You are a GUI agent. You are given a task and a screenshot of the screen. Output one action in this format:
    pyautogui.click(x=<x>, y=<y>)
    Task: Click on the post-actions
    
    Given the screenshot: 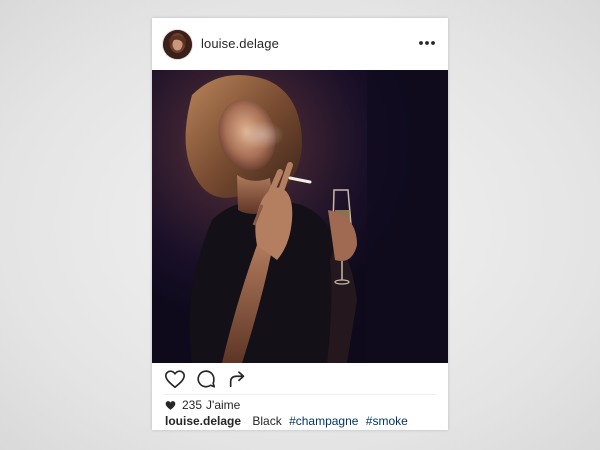 What is the action you would take?
    pyautogui.click(x=300, y=378)
    